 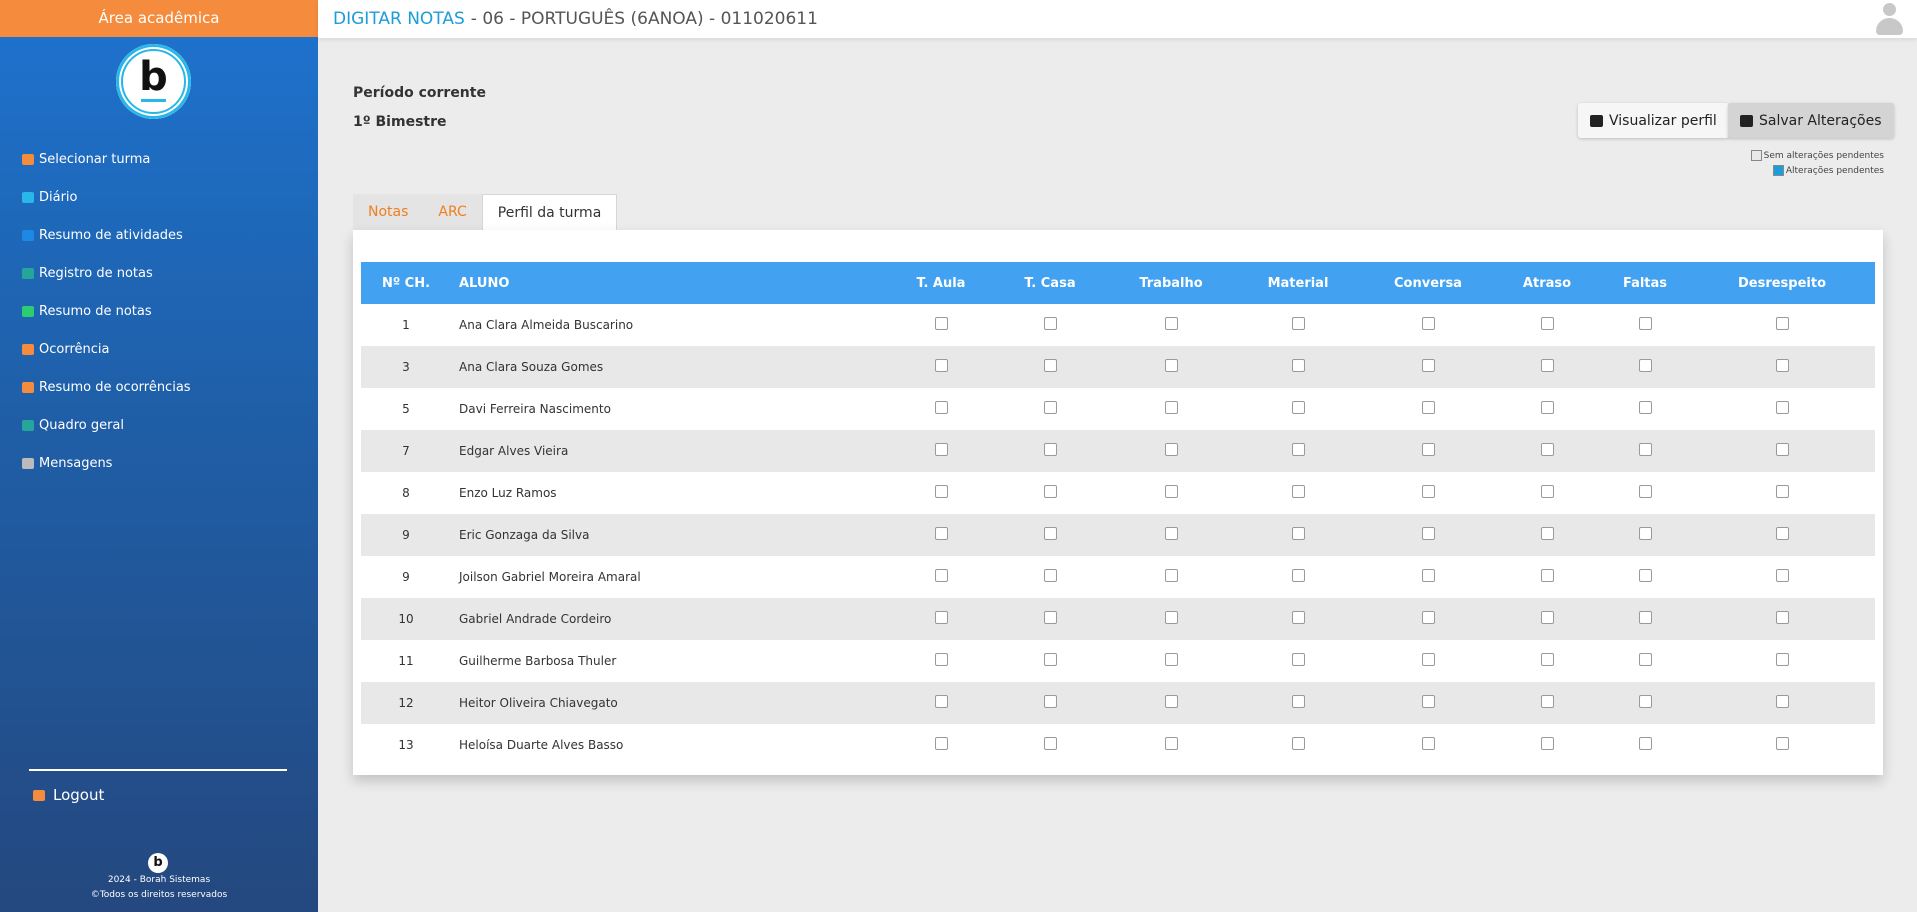 What do you see at coordinates (159, 235) in the screenshot?
I see `sidebar-item-resumo-de-atividades: Resumo de atividades` at bounding box center [159, 235].